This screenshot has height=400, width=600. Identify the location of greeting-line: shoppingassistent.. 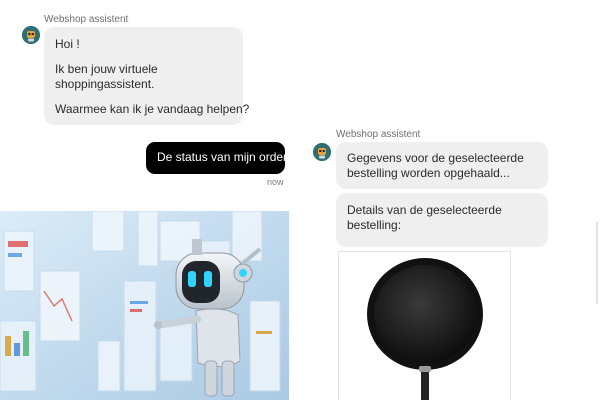
(105, 84).